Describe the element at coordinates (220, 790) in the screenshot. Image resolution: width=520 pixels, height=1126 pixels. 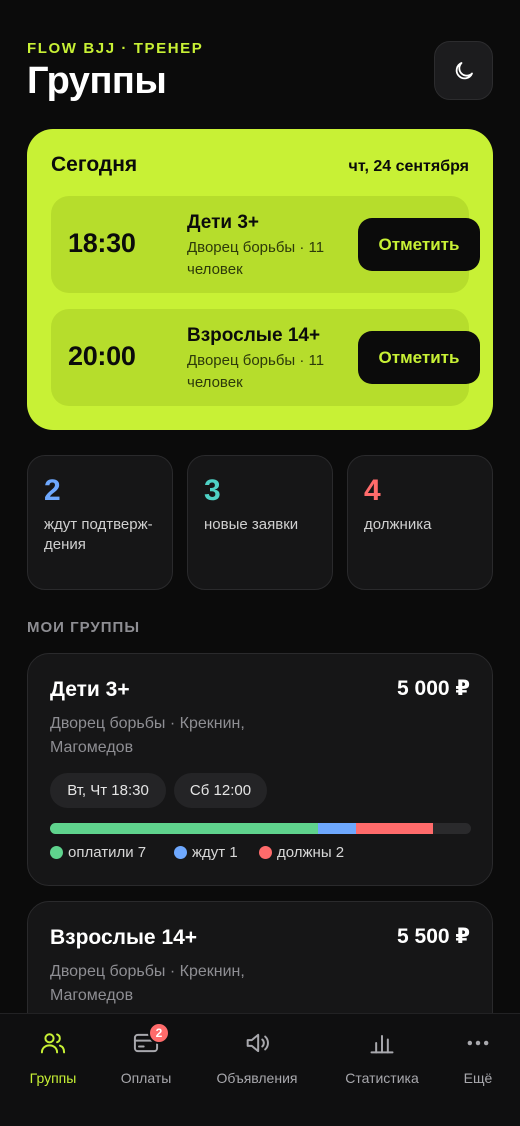
I see `schedule-chip: Сб 12:00` at that location.